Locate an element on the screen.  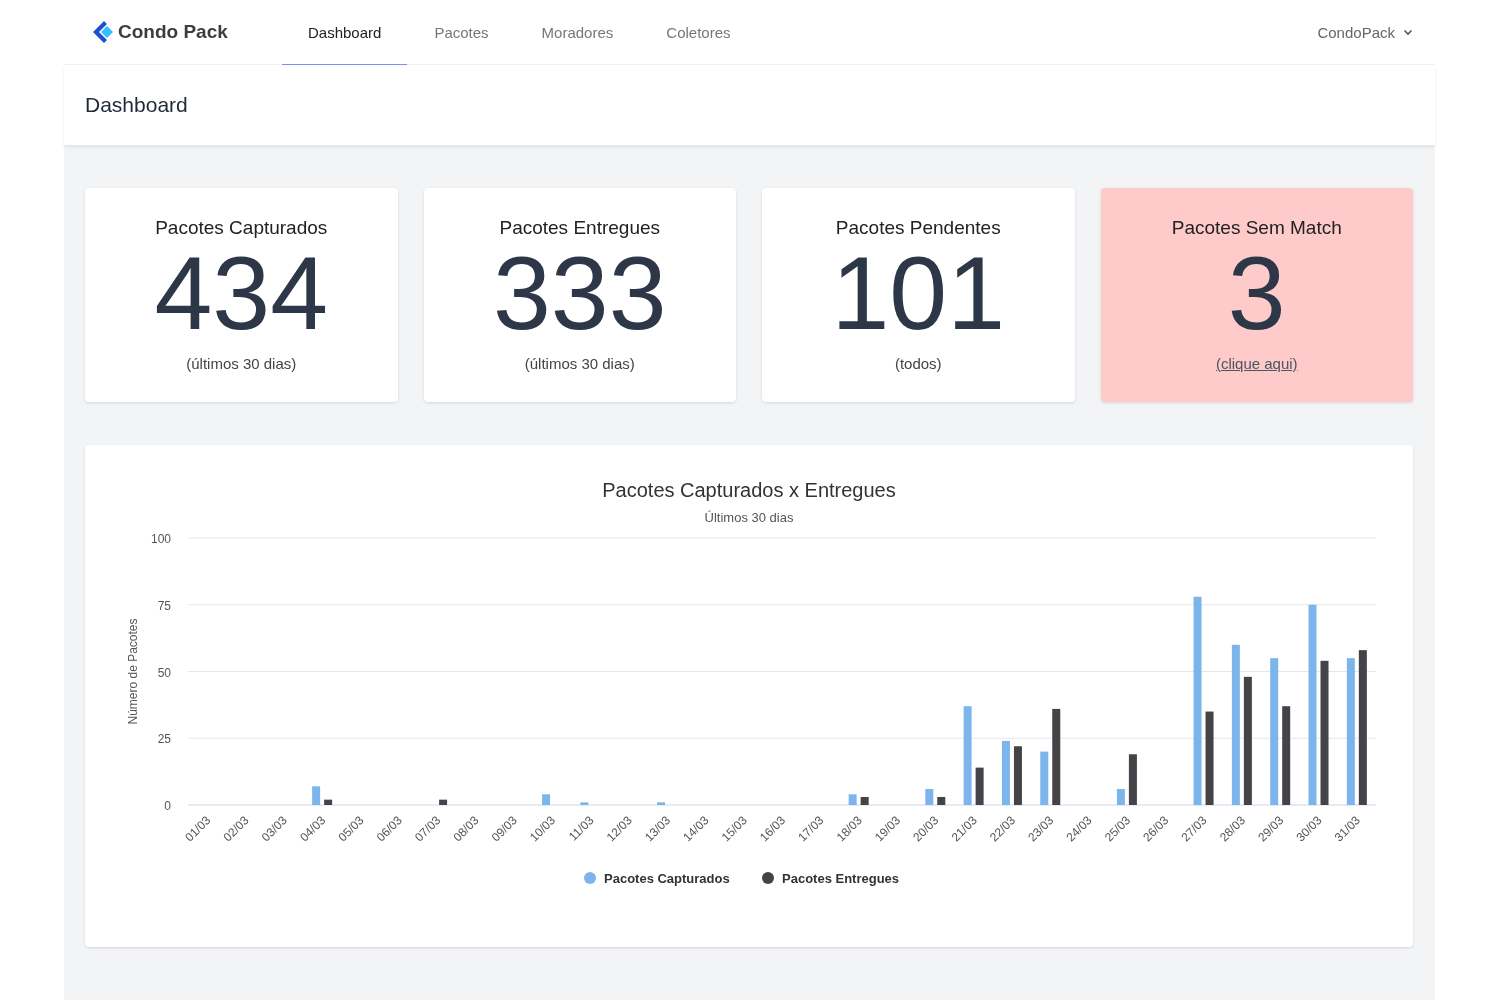
nav-tab: Moradores is located at coordinates (577, 33).